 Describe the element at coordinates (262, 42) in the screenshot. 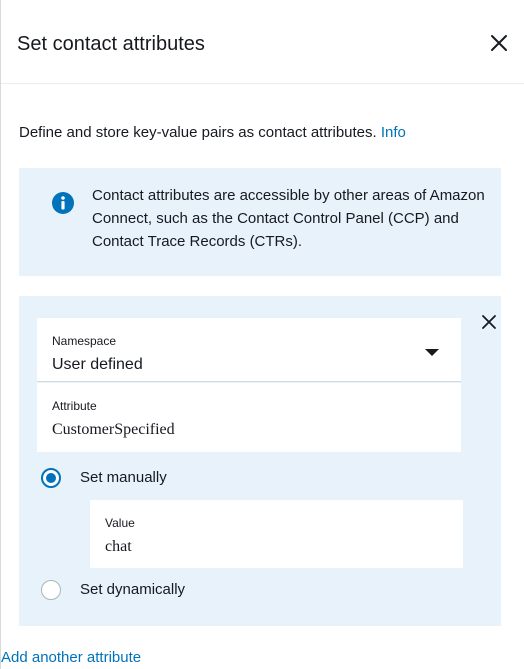

I see `panel-header: Set contact attributes` at that location.